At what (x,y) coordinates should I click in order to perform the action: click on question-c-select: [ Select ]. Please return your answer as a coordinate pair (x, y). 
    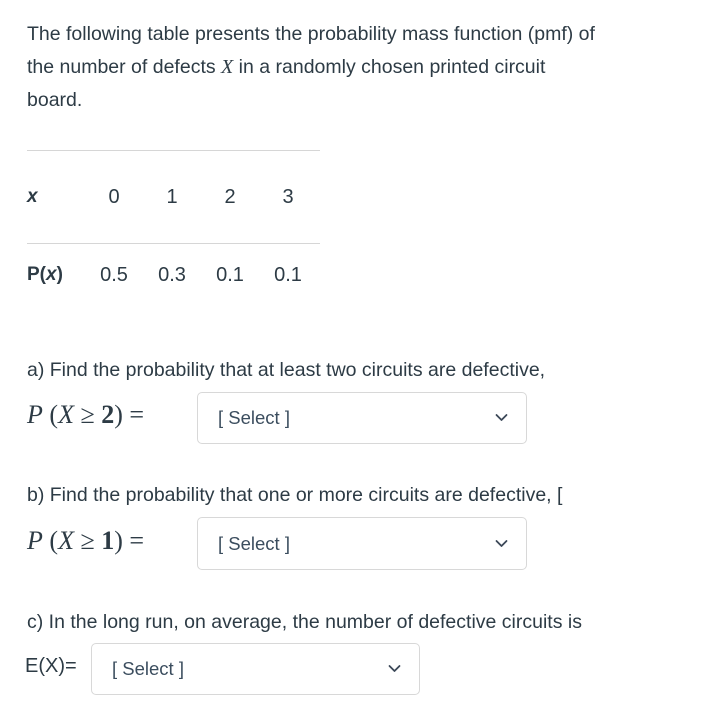
    Looking at the image, I should click on (255, 669).